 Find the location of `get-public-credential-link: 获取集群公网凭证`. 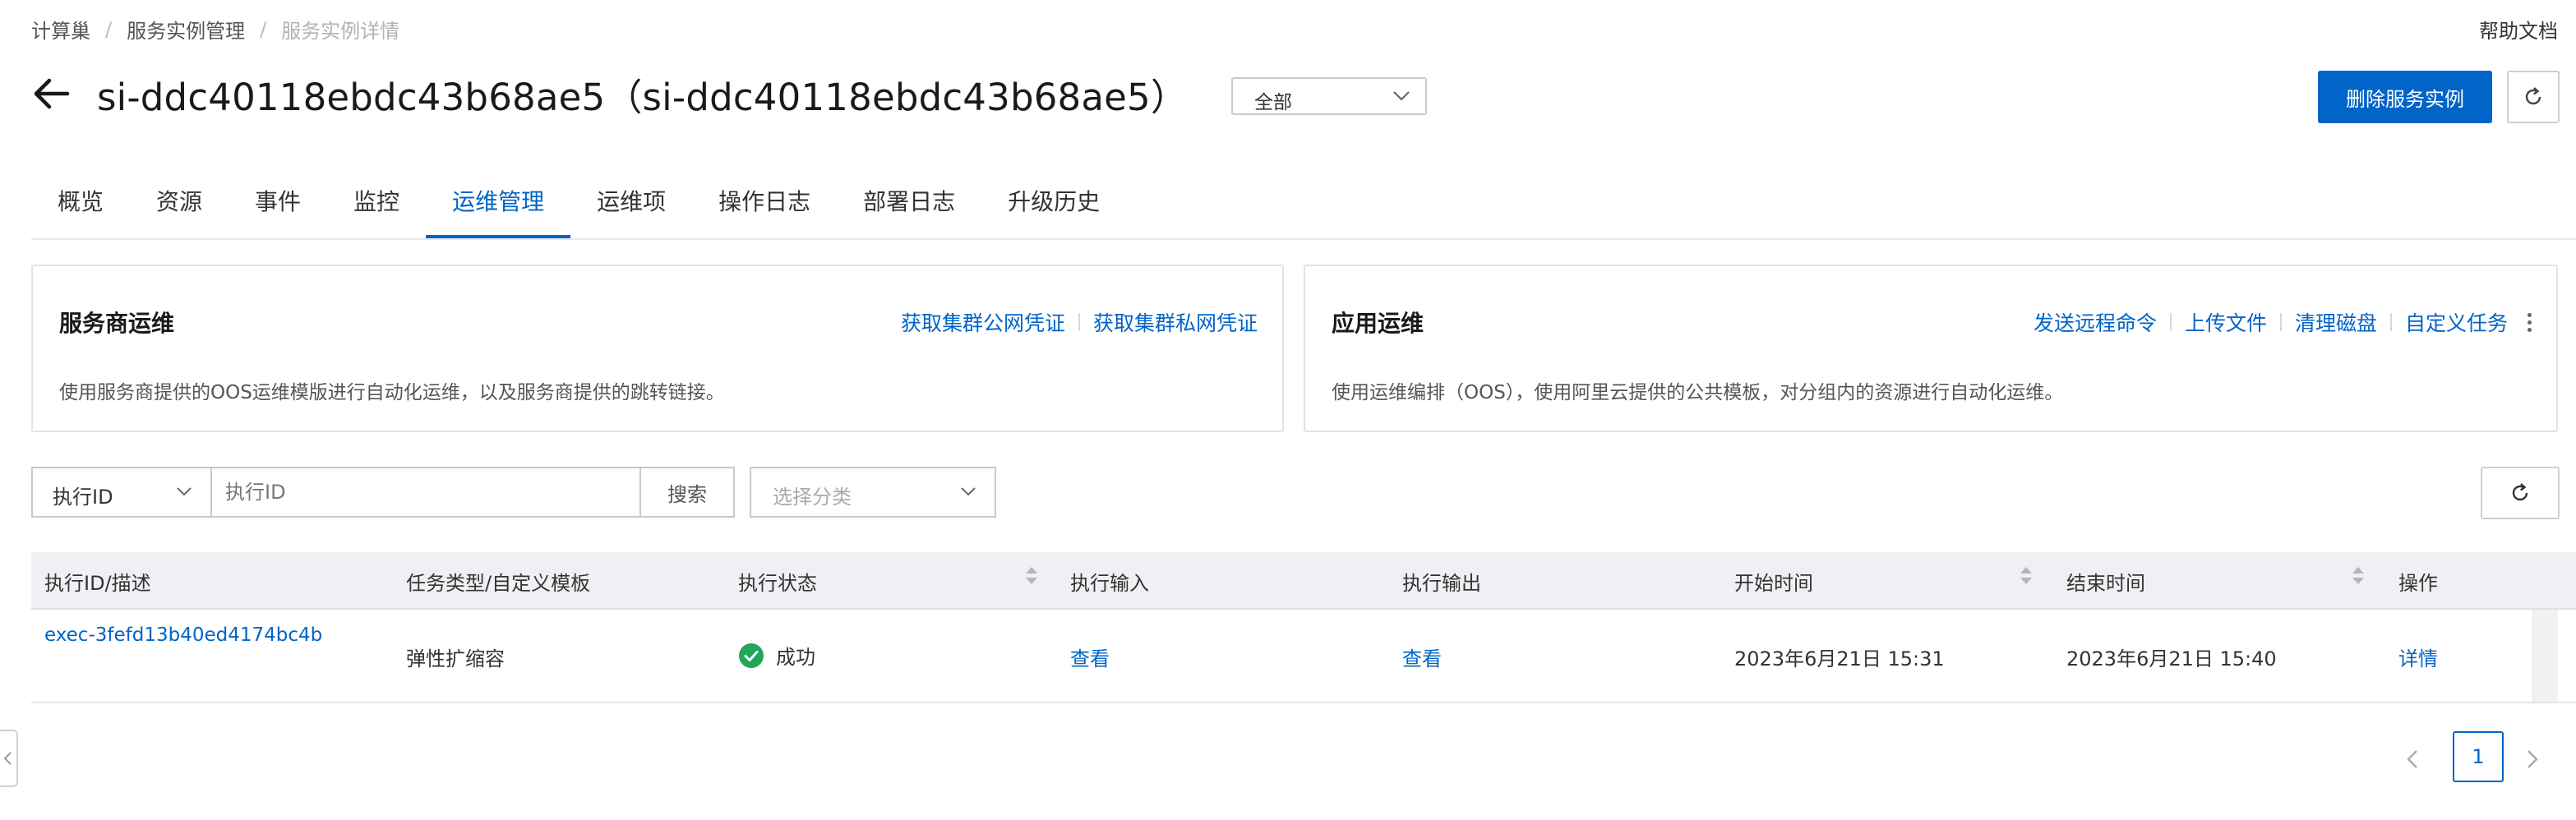

get-public-credential-link: 获取集群公网凭证 is located at coordinates (983, 322).